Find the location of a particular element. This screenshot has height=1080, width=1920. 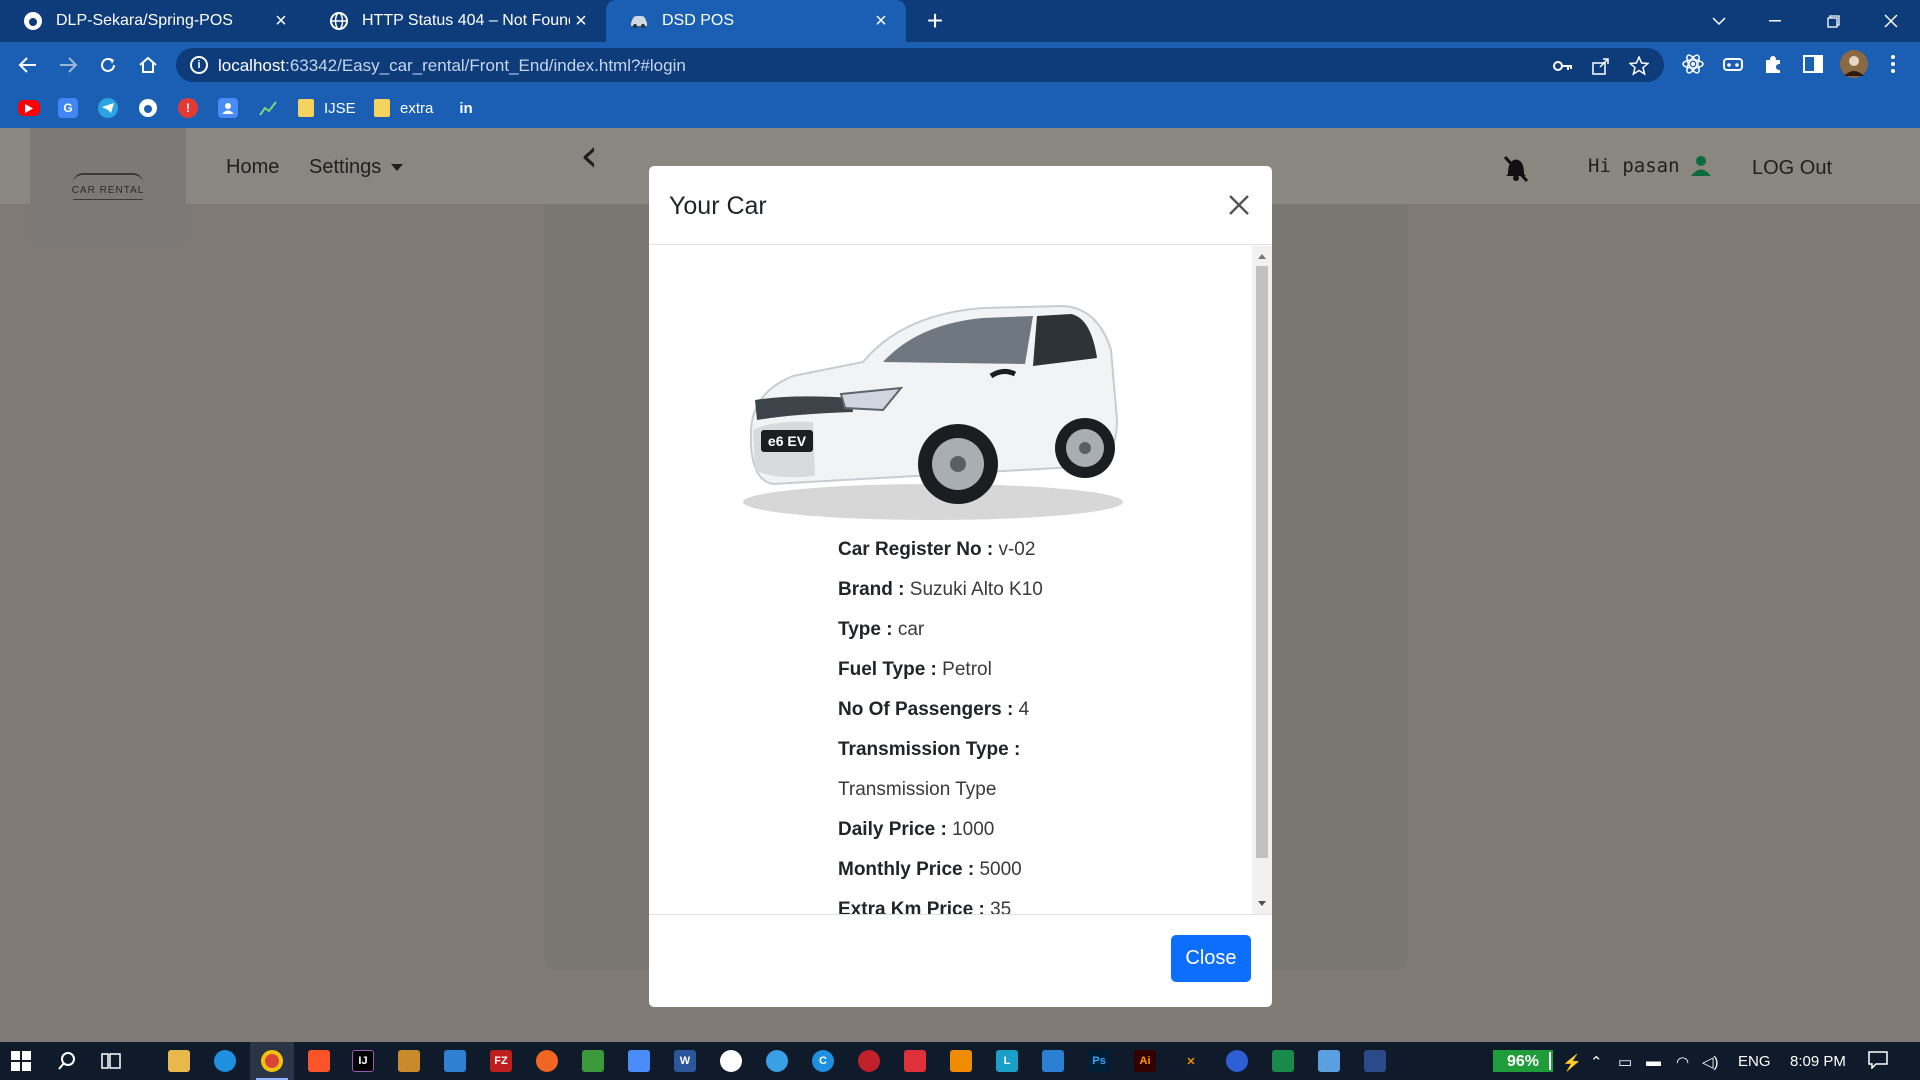

field-transmission-type: Transmission Type : is located at coordinates (1038, 759).